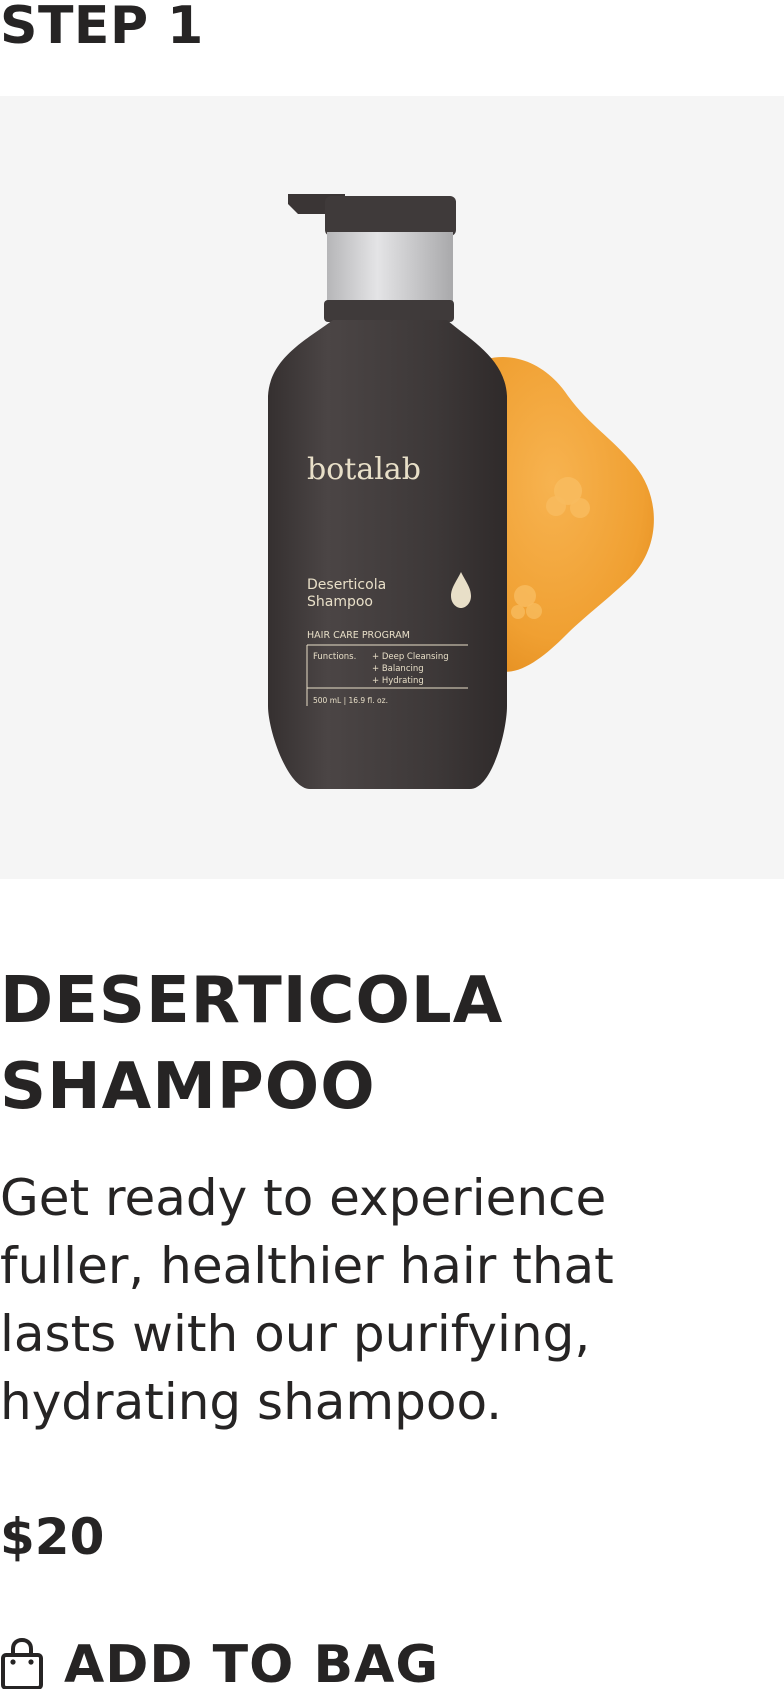  What do you see at coordinates (364, 469) in the screenshot?
I see `bottle-brand: botalab` at bounding box center [364, 469].